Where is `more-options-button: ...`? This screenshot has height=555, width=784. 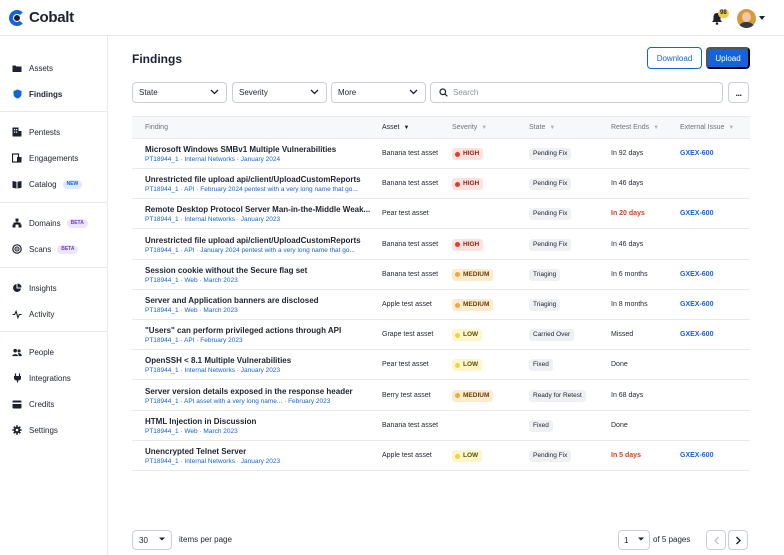
more-options-button: ... is located at coordinates (738, 92).